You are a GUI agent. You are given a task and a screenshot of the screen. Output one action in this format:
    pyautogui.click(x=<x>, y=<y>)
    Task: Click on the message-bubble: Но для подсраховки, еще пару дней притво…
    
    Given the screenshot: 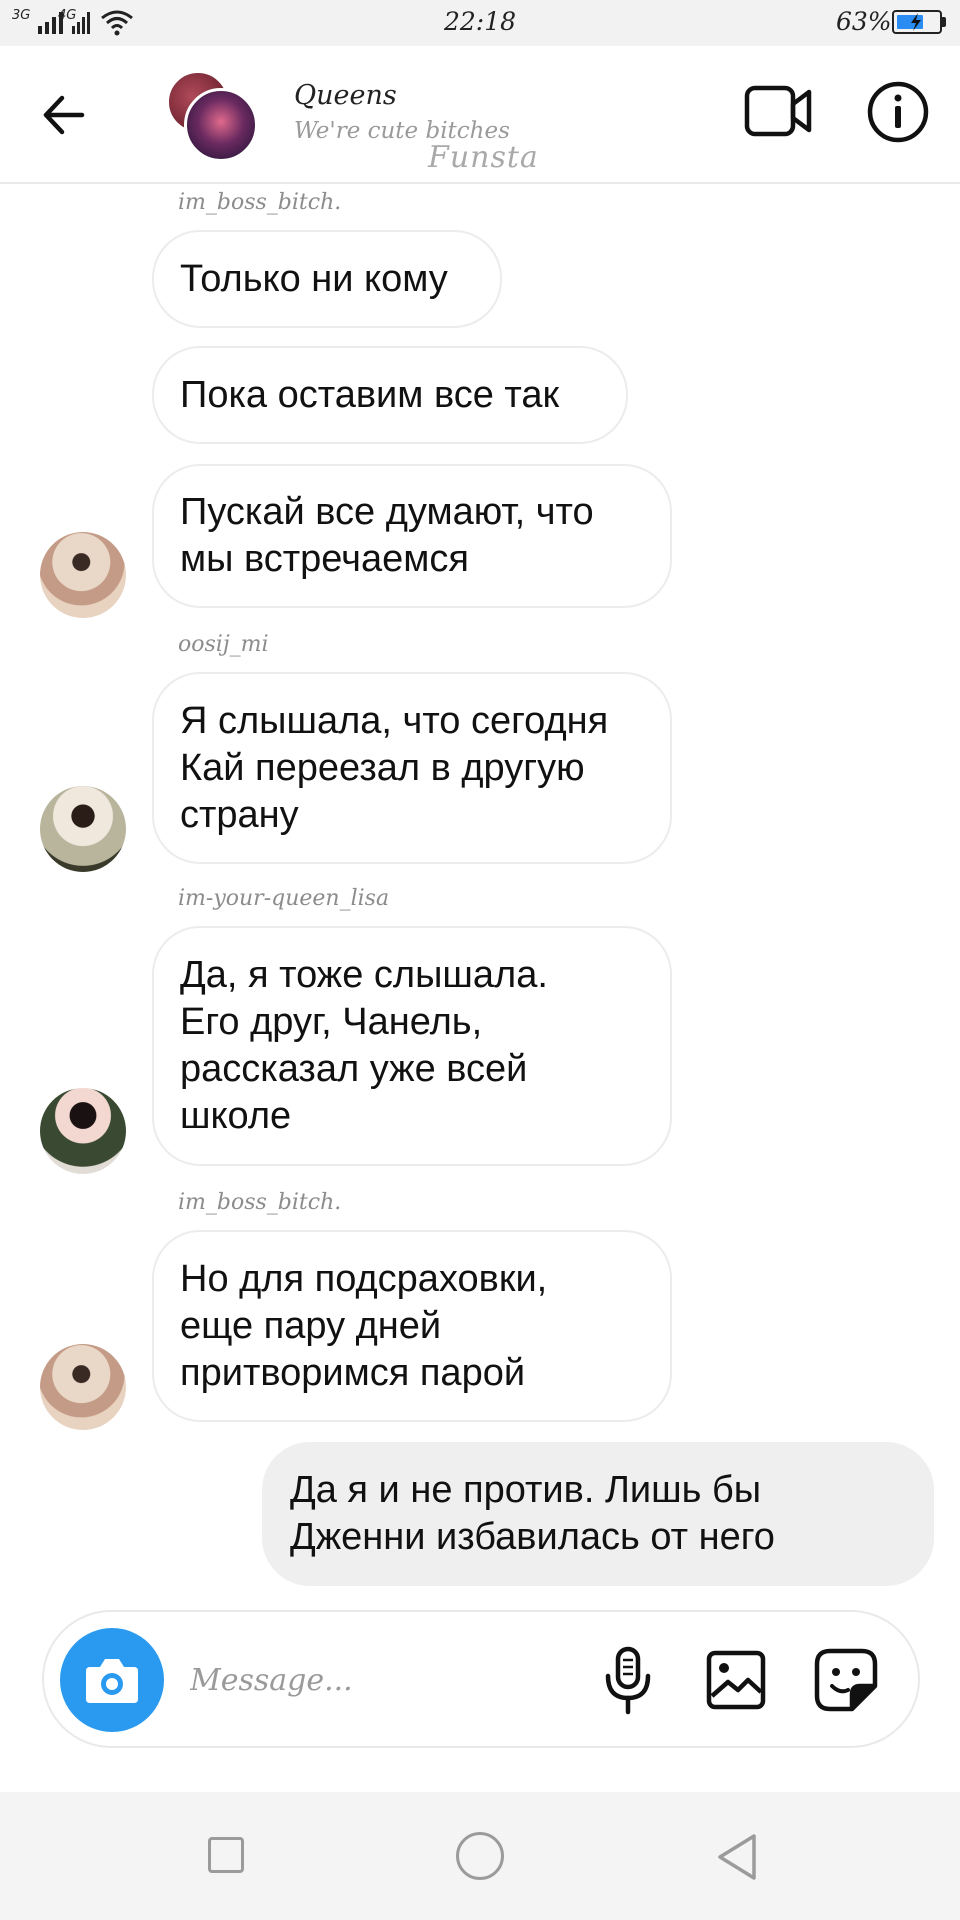 What is the action you would take?
    pyautogui.click(x=412, y=1326)
    